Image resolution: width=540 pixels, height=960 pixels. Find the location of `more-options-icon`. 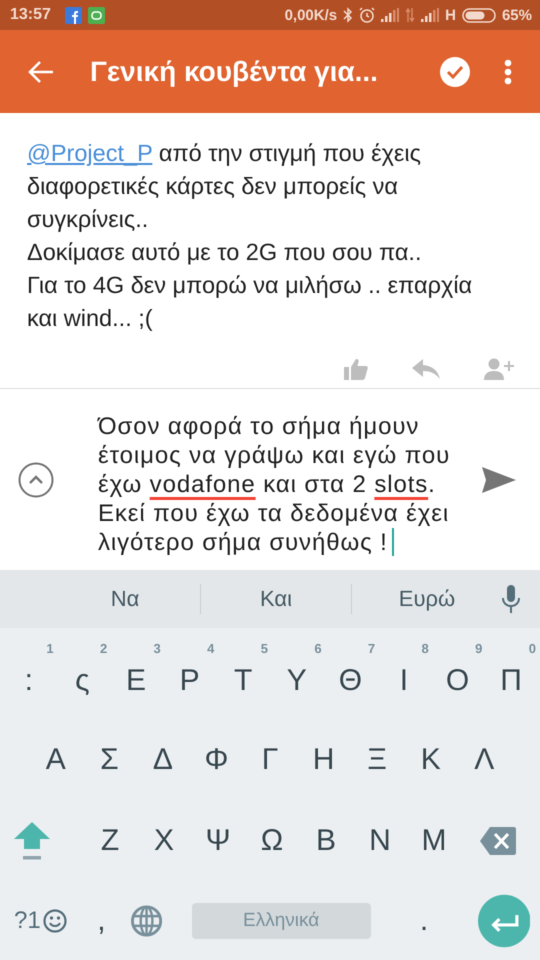

more-options-icon is located at coordinates (508, 71).